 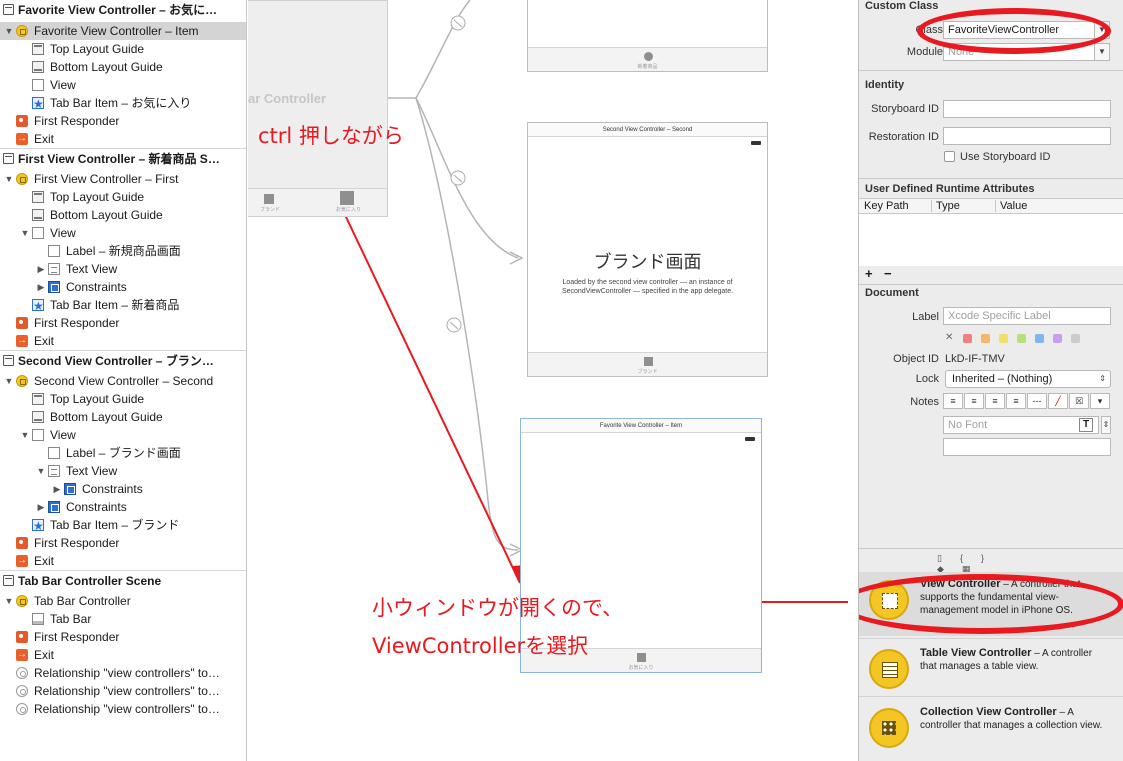 What do you see at coordinates (945, 206) in the screenshot?
I see `column-header: Type` at bounding box center [945, 206].